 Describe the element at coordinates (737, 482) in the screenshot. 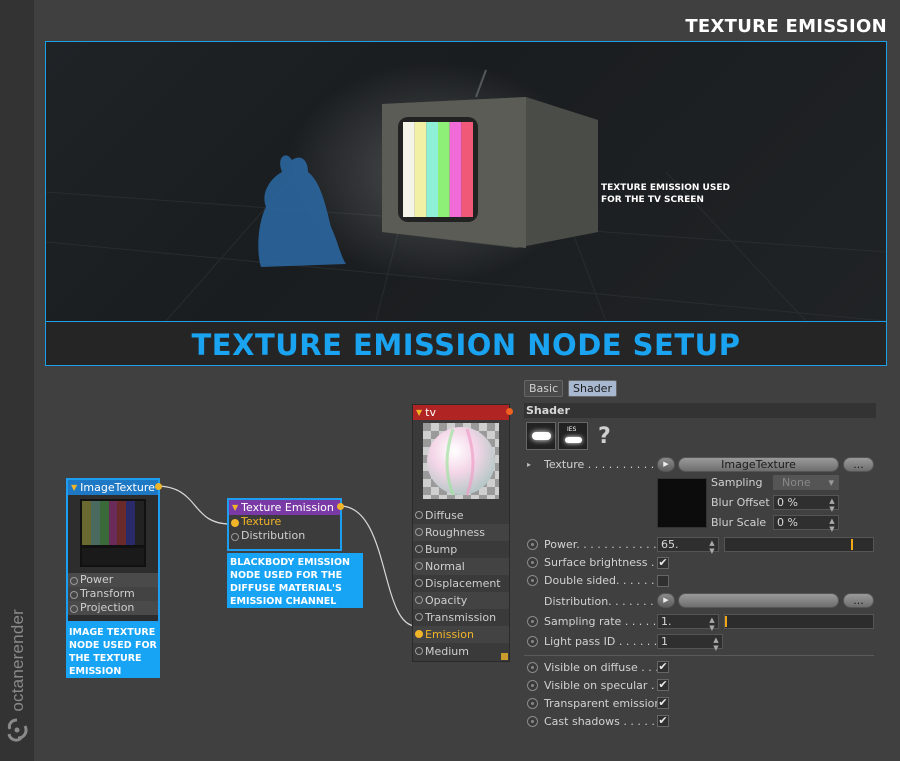

I see `sampling-label: Sampling` at that location.